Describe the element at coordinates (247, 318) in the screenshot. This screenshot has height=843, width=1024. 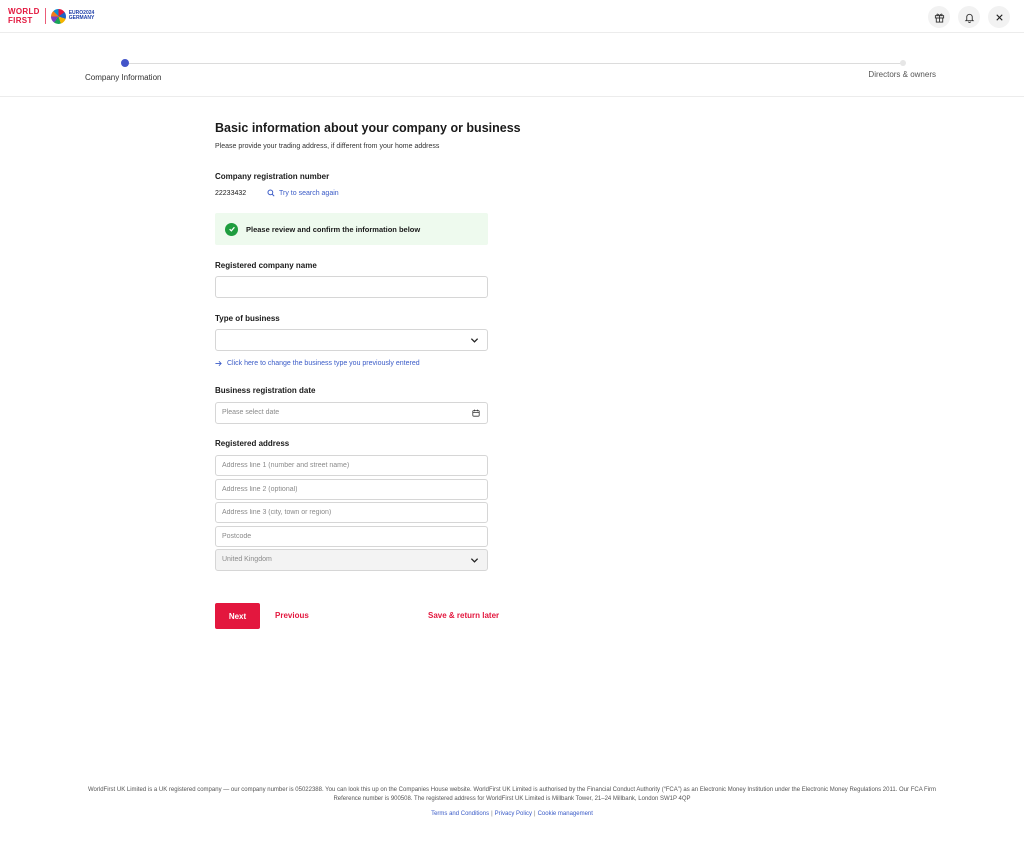
I see `business-type-label: Type of business` at that location.